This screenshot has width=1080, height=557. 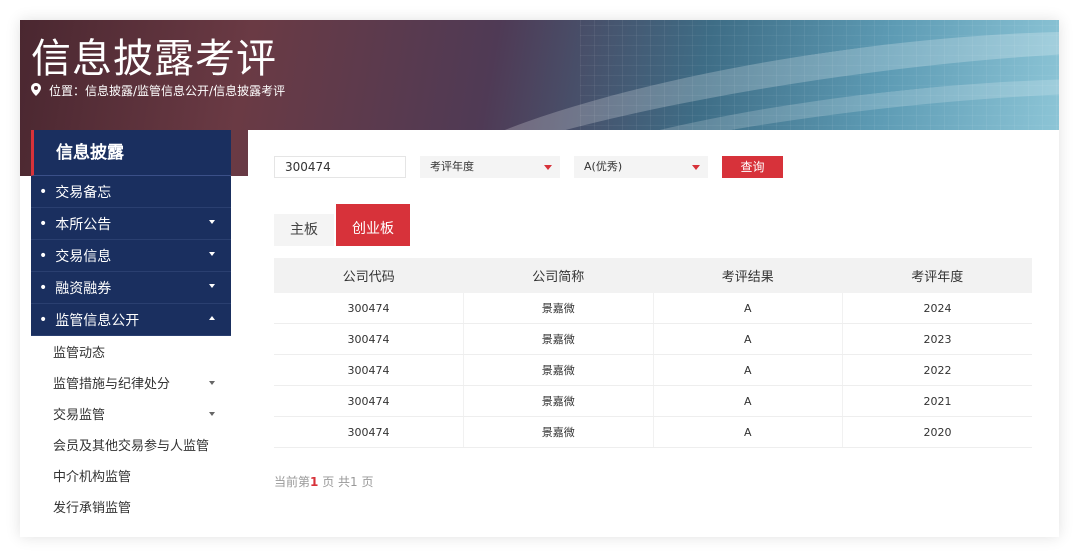 I want to click on sidebar-subitem-measures-discipline: 监管措施与纪律处分, so click(x=131, y=382).